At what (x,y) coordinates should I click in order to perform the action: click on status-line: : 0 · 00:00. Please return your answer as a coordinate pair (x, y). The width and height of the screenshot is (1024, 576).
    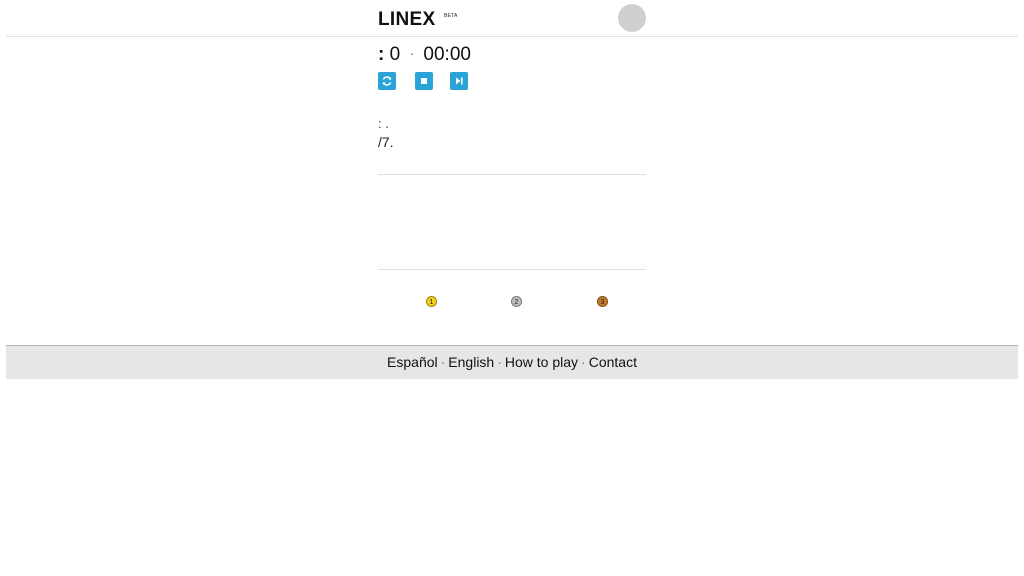
    Looking at the image, I should click on (424, 55).